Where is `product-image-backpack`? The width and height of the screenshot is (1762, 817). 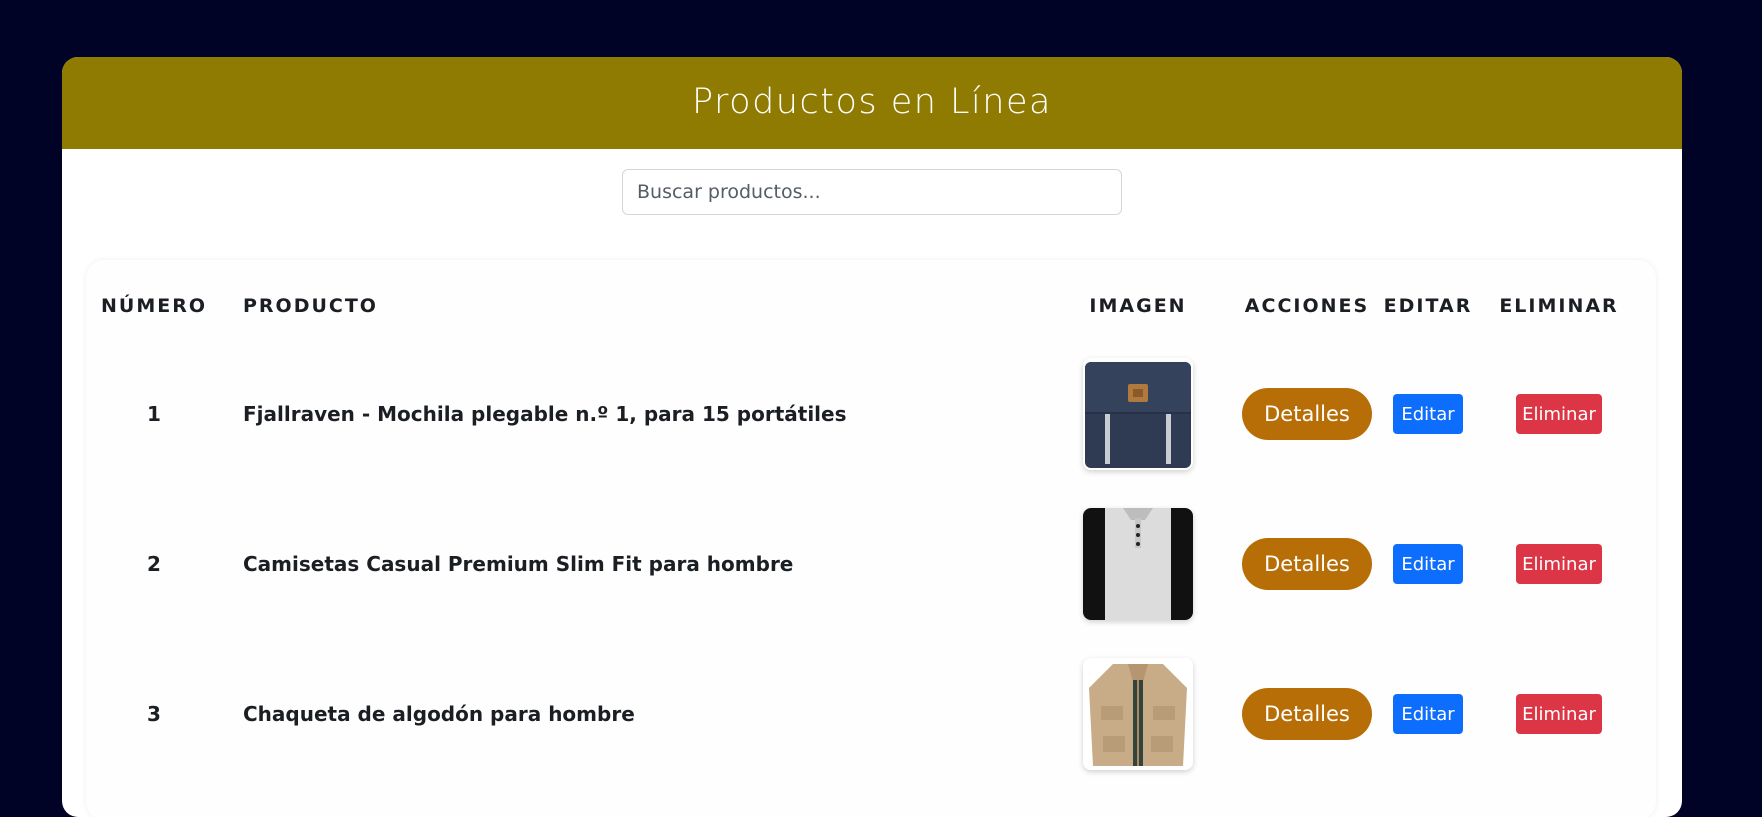 product-image-backpack is located at coordinates (1138, 414).